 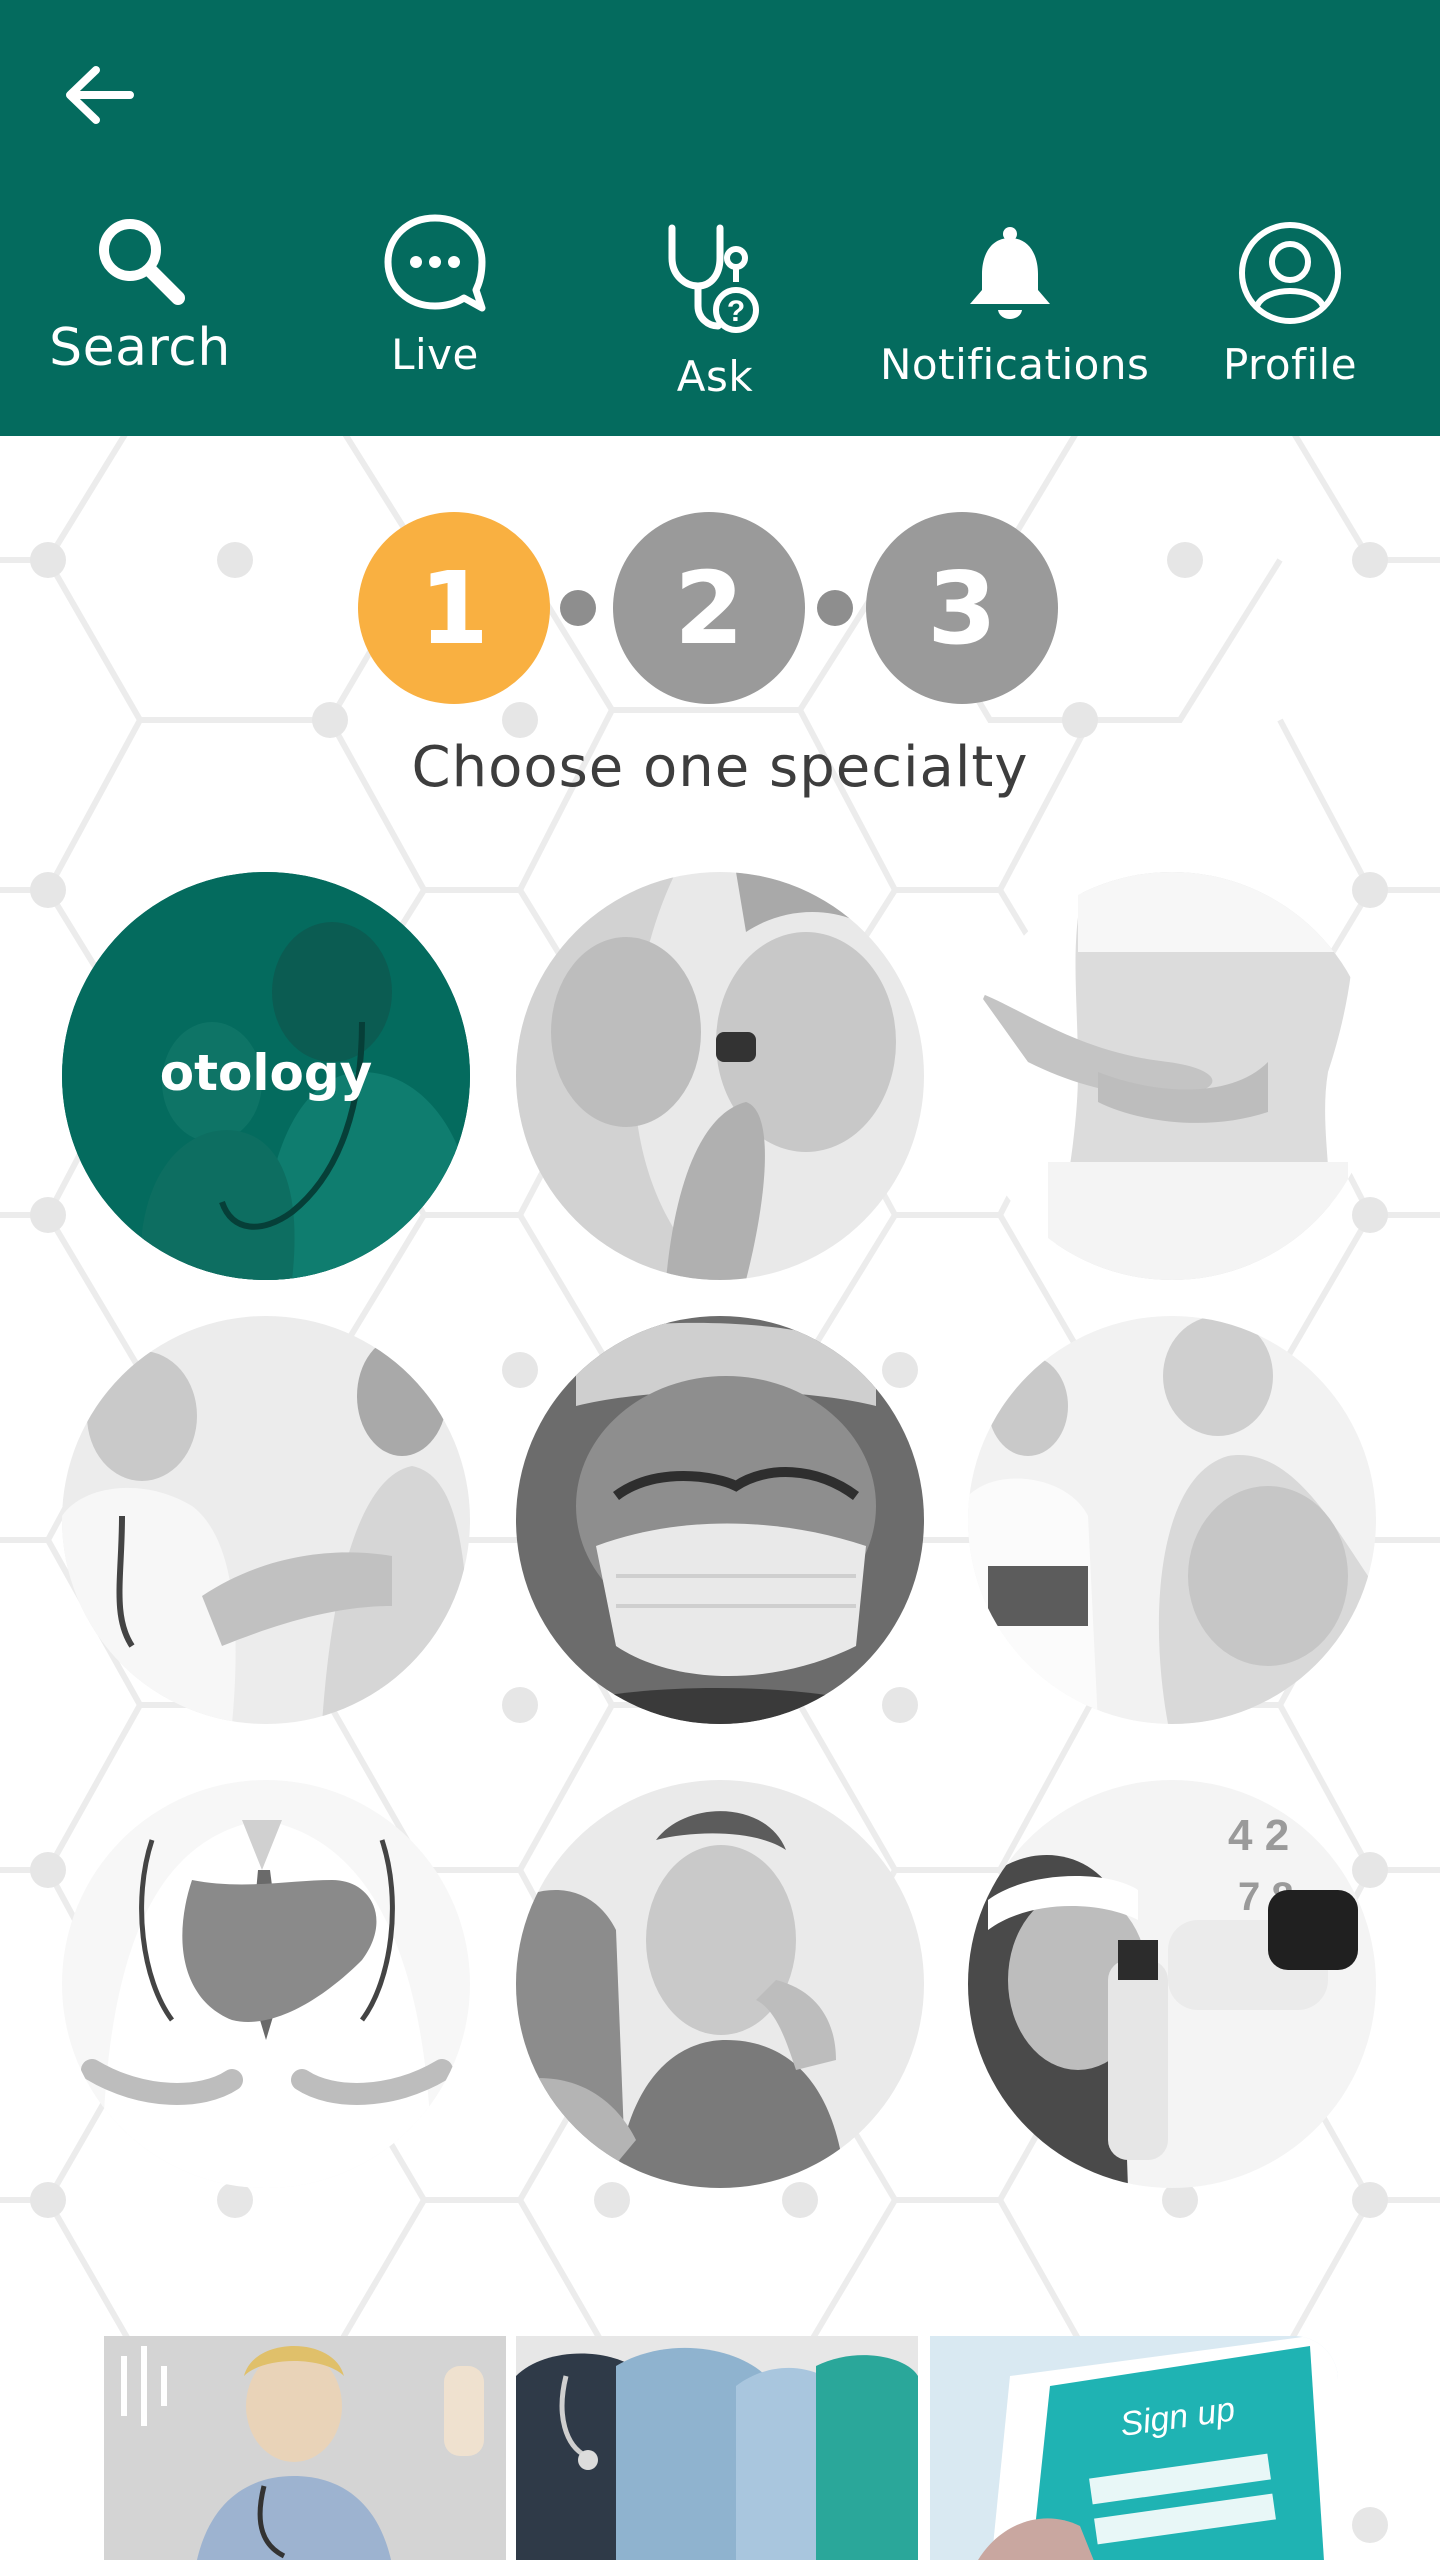 I want to click on instruction-text: Choose one specialty, so click(x=720, y=767).